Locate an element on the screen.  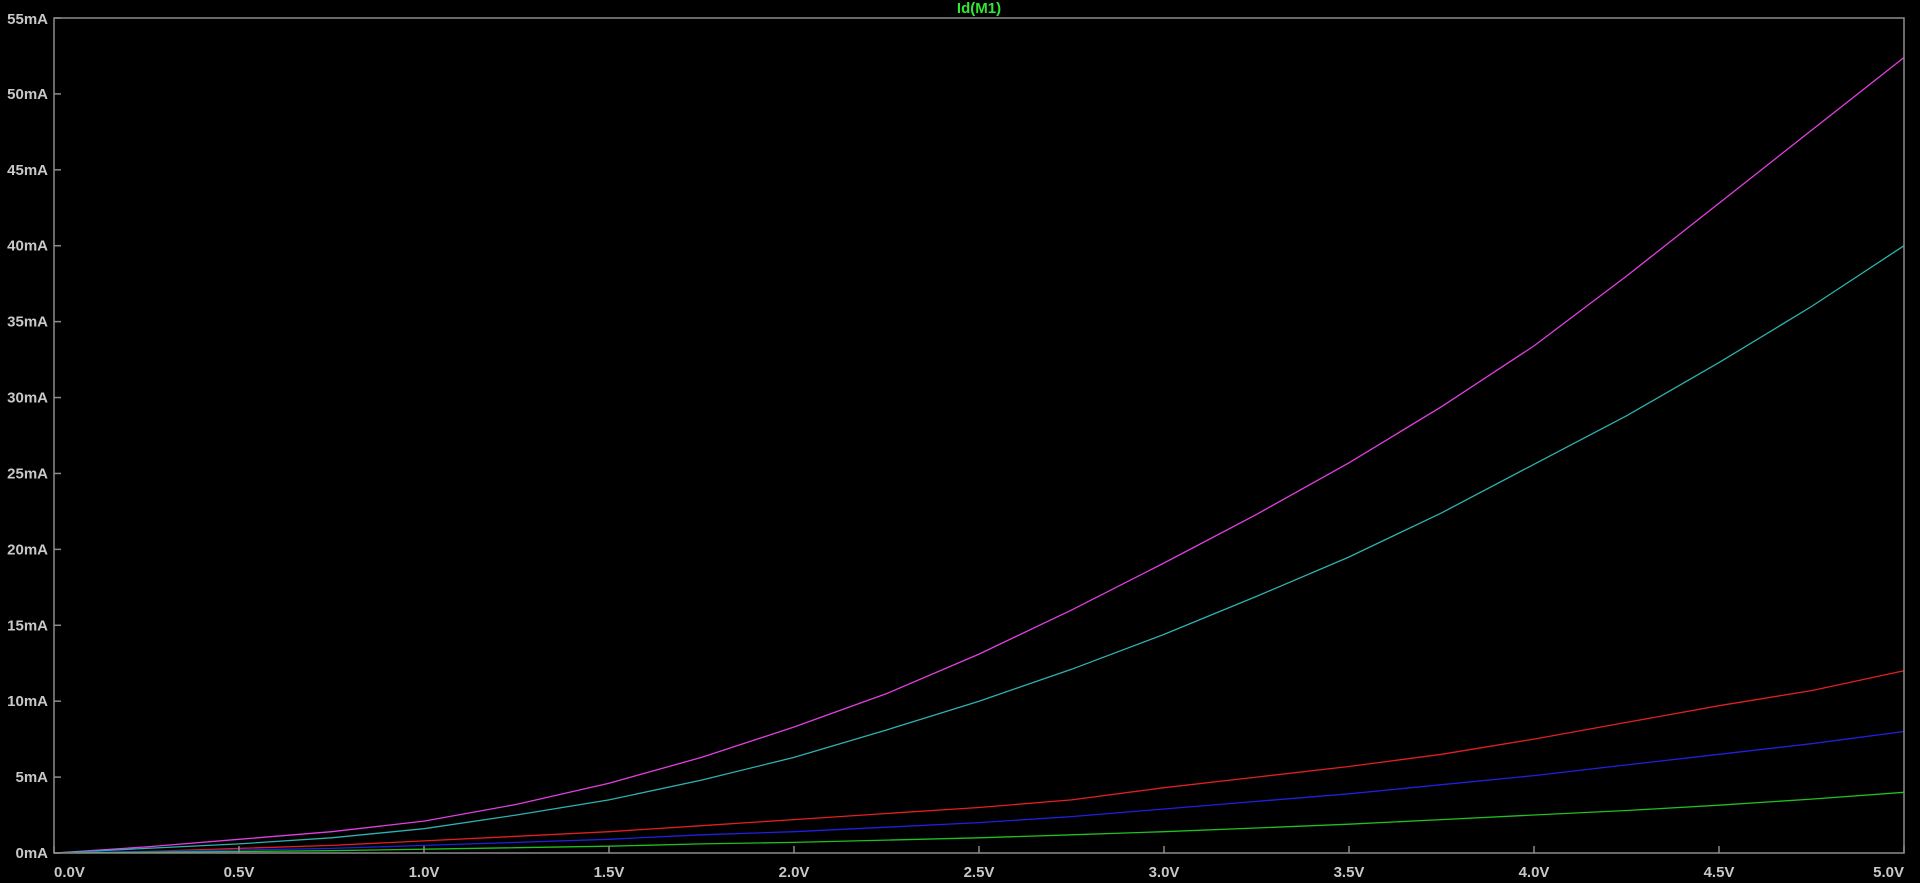
y-tick-label: 20mA is located at coordinates (27, 549).